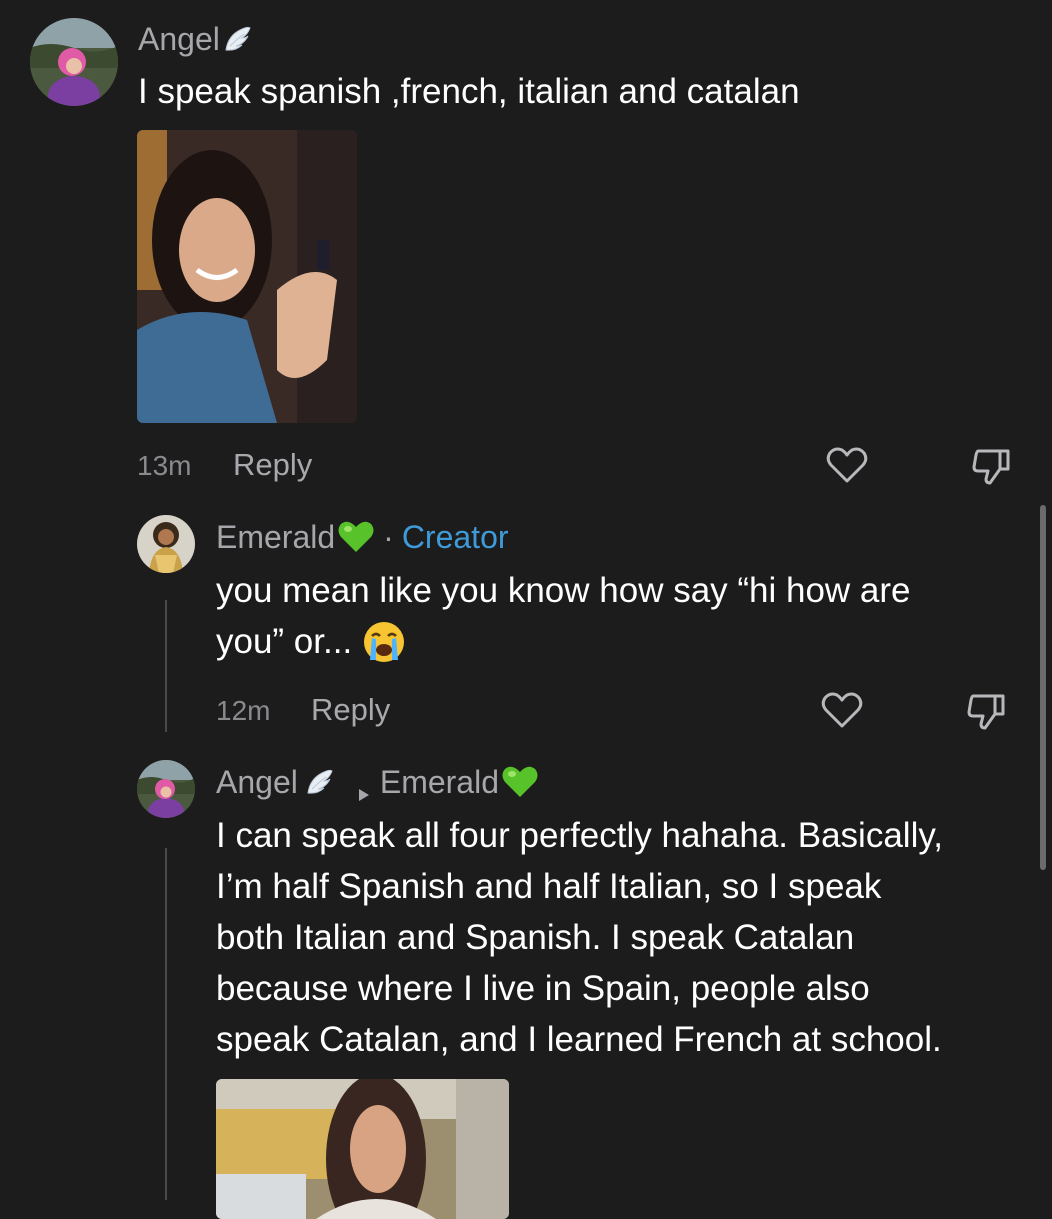  Describe the element at coordinates (377, 782) in the screenshot. I see `comment-username: Angel Emerald` at that location.